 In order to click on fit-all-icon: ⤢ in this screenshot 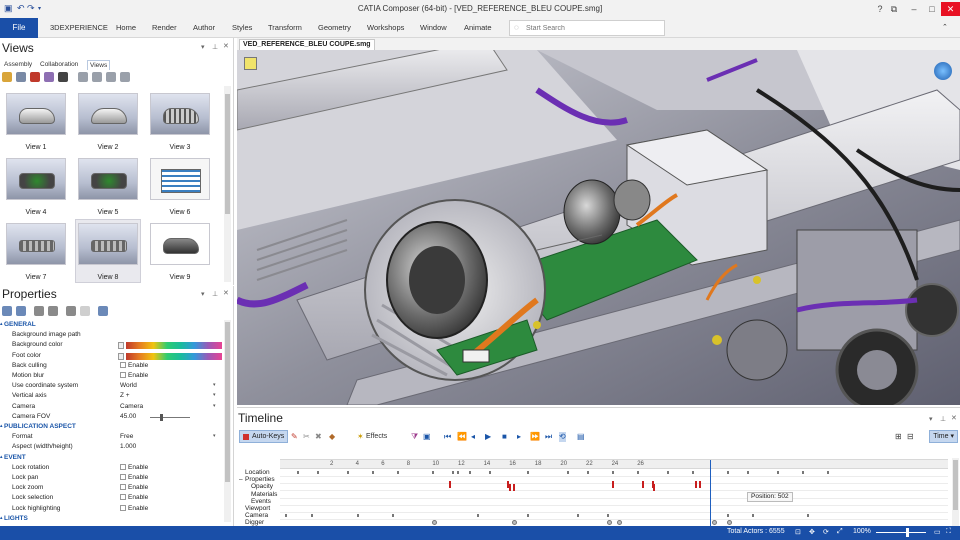, I will do `click(840, 532)`.